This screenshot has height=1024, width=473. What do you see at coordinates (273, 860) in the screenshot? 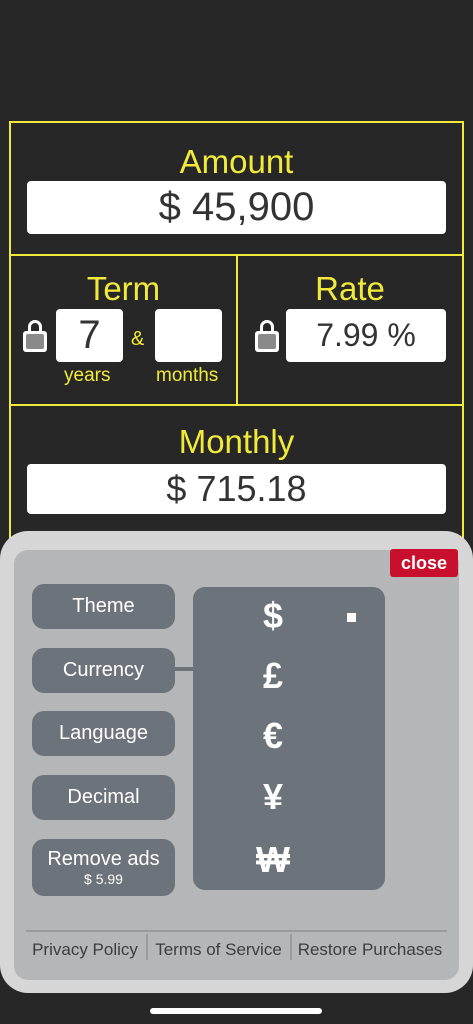
I see `currency-option-won: ₩` at bounding box center [273, 860].